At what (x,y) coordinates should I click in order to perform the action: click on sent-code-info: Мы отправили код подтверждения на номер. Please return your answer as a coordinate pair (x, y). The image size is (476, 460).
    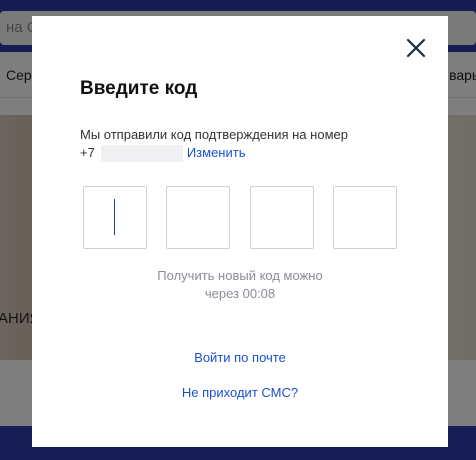
    Looking at the image, I should click on (214, 134).